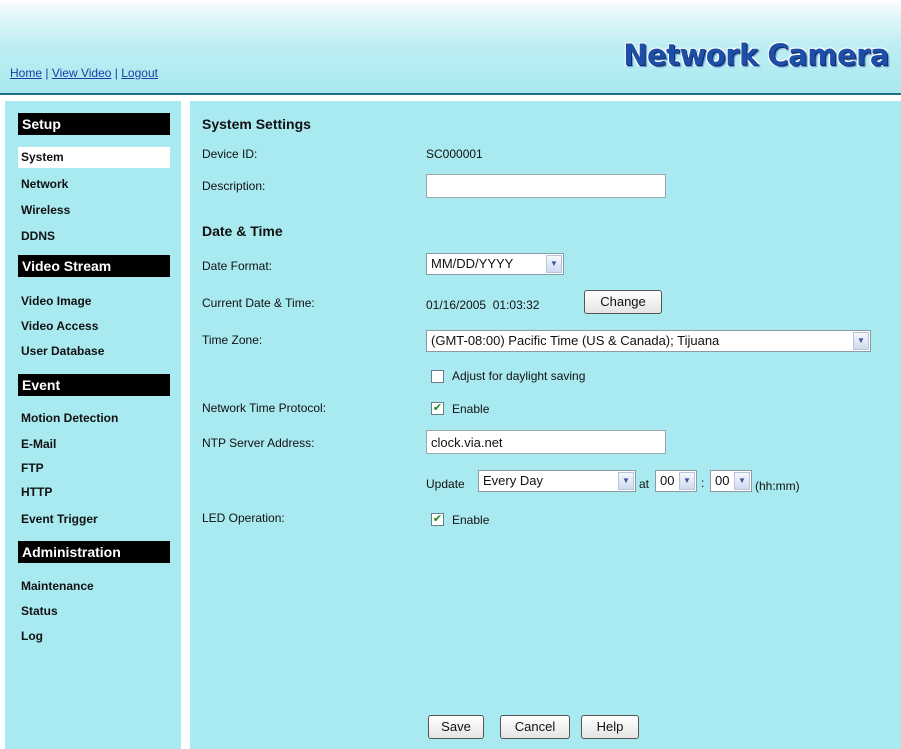 The height and width of the screenshot is (749, 901). What do you see at coordinates (56, 301) in the screenshot?
I see `sidebar-item-video-image: Video Image` at bounding box center [56, 301].